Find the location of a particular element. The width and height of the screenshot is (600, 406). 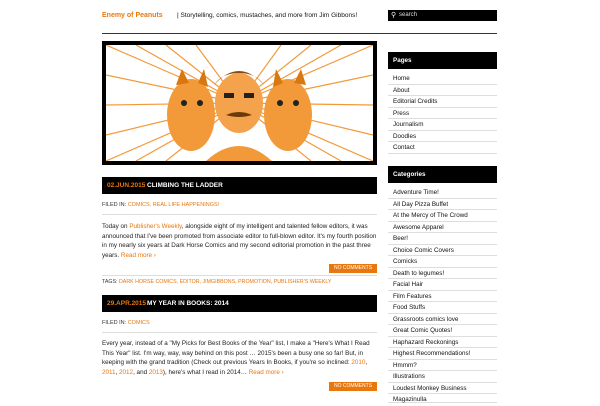

tags-label: TAGS: is located at coordinates (110, 282).